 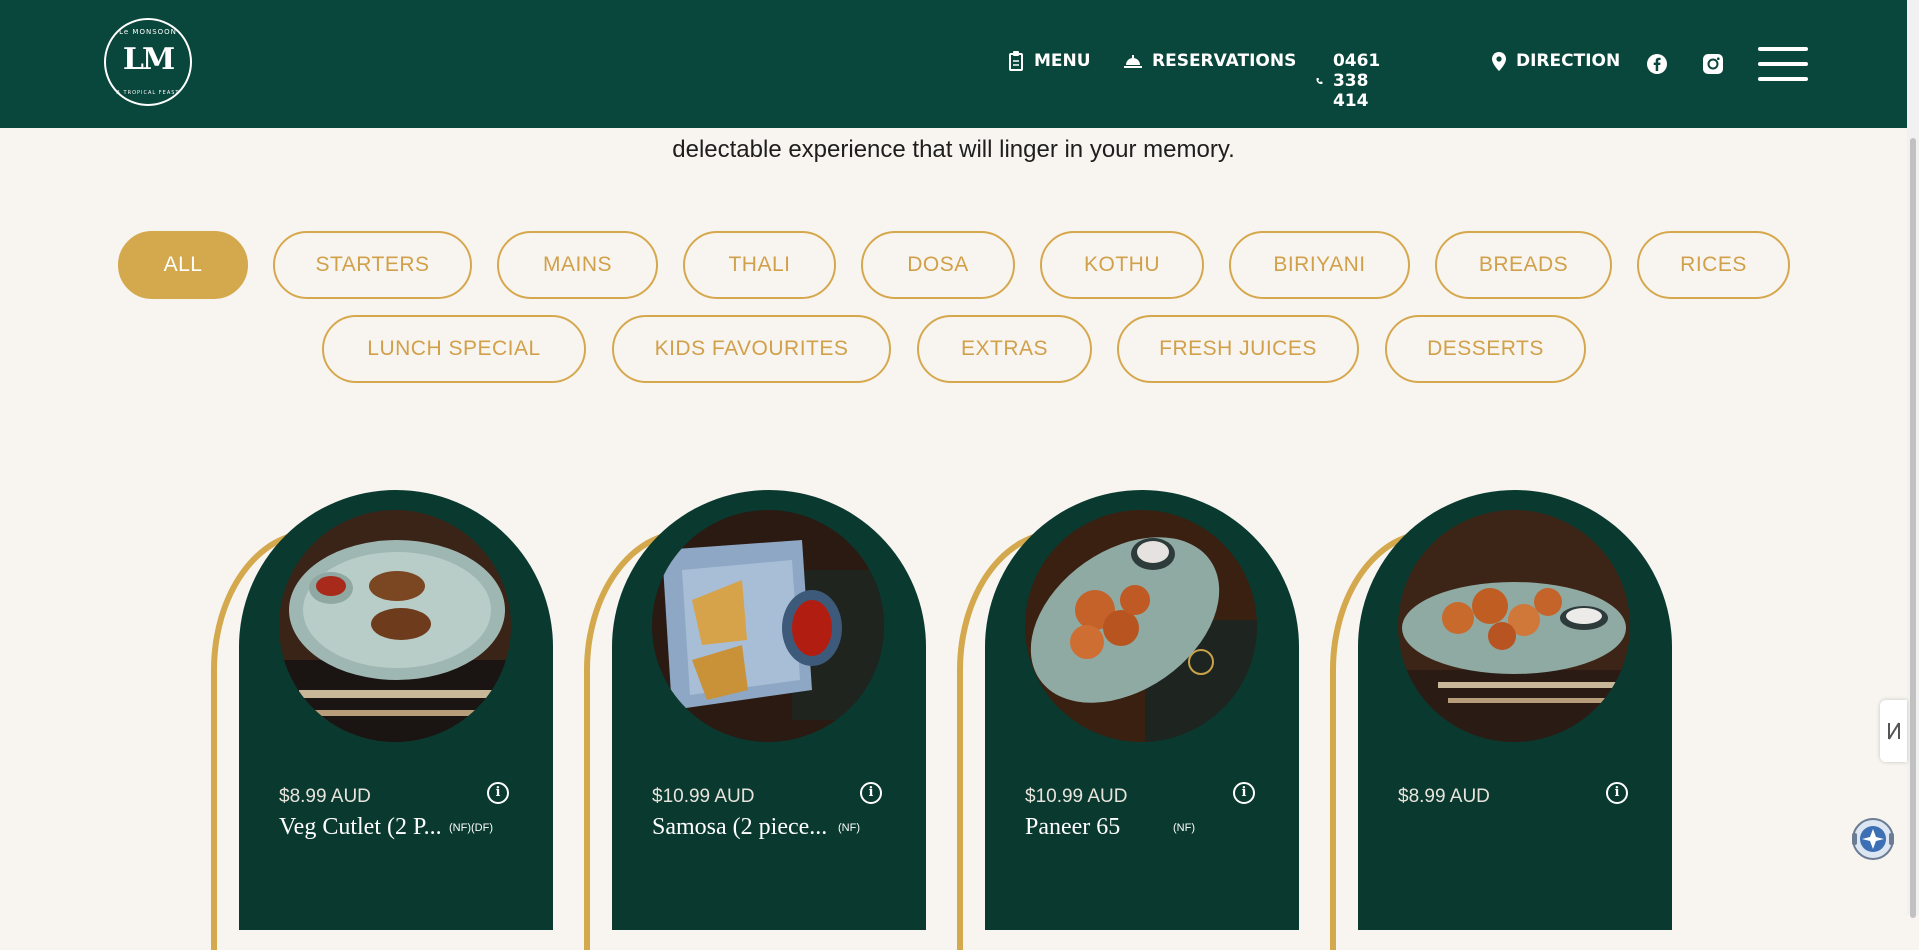 I want to click on filter-fresh-juices: FRESH JUICES, so click(x=1238, y=349).